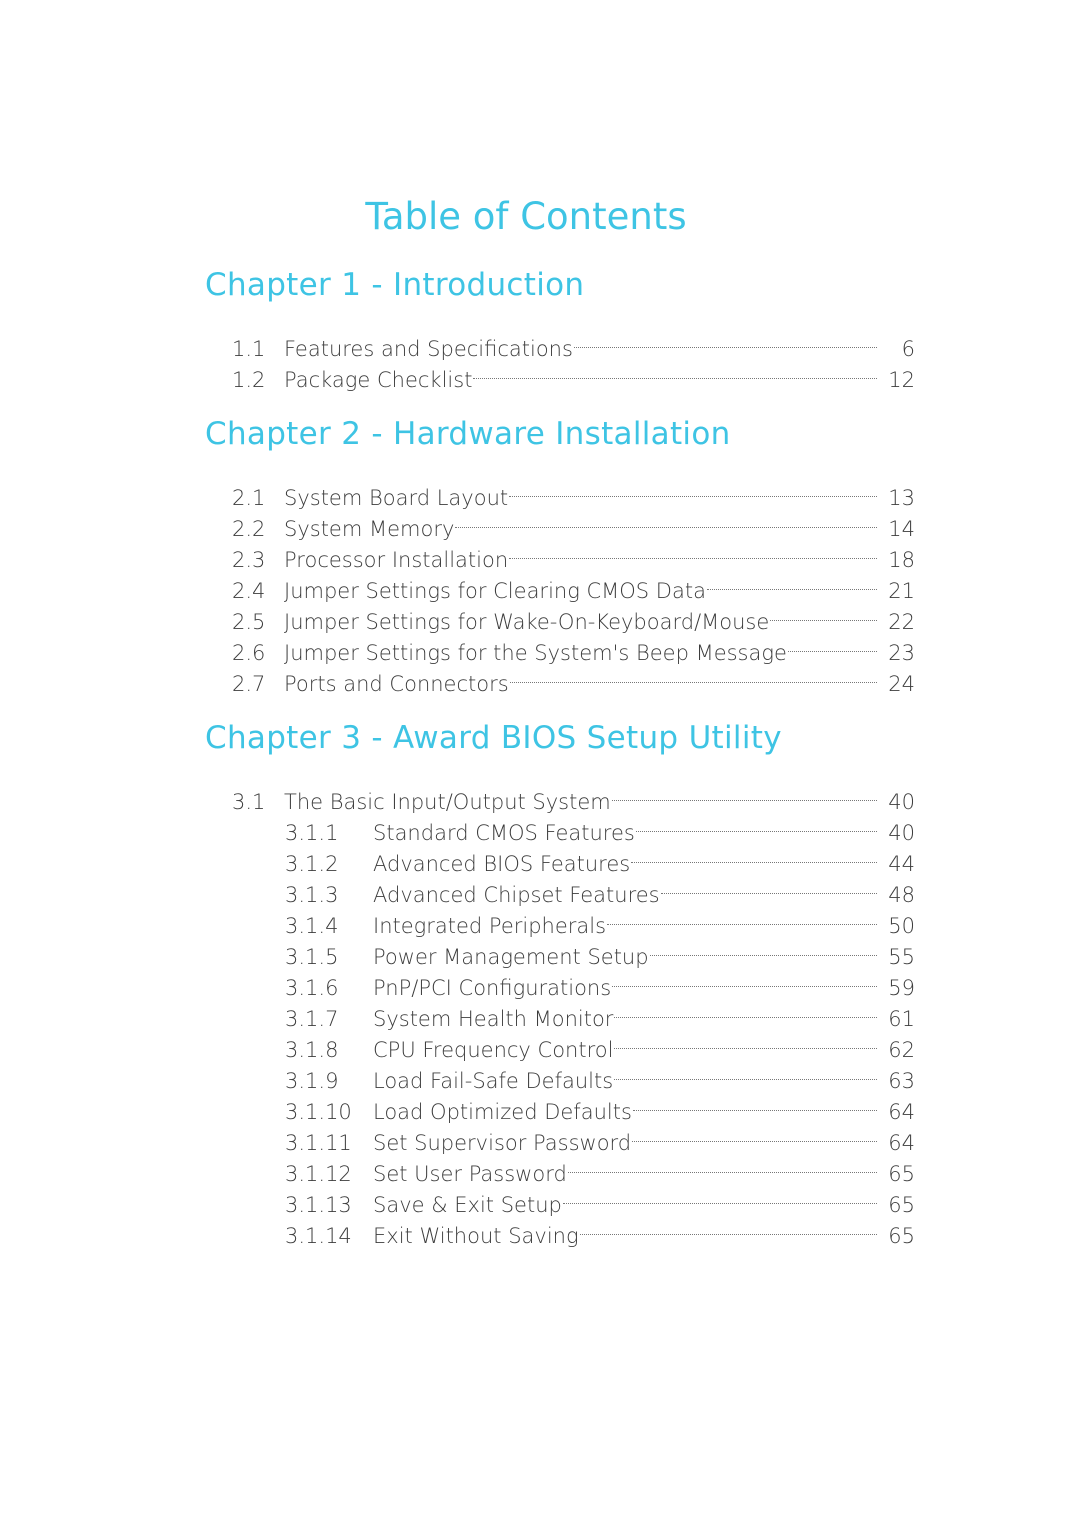 This screenshot has height=1533, width=1080. Describe the element at coordinates (560, 1168) in the screenshot. I see `toc-subentry: 3.1.12 Set User Password 65` at that location.